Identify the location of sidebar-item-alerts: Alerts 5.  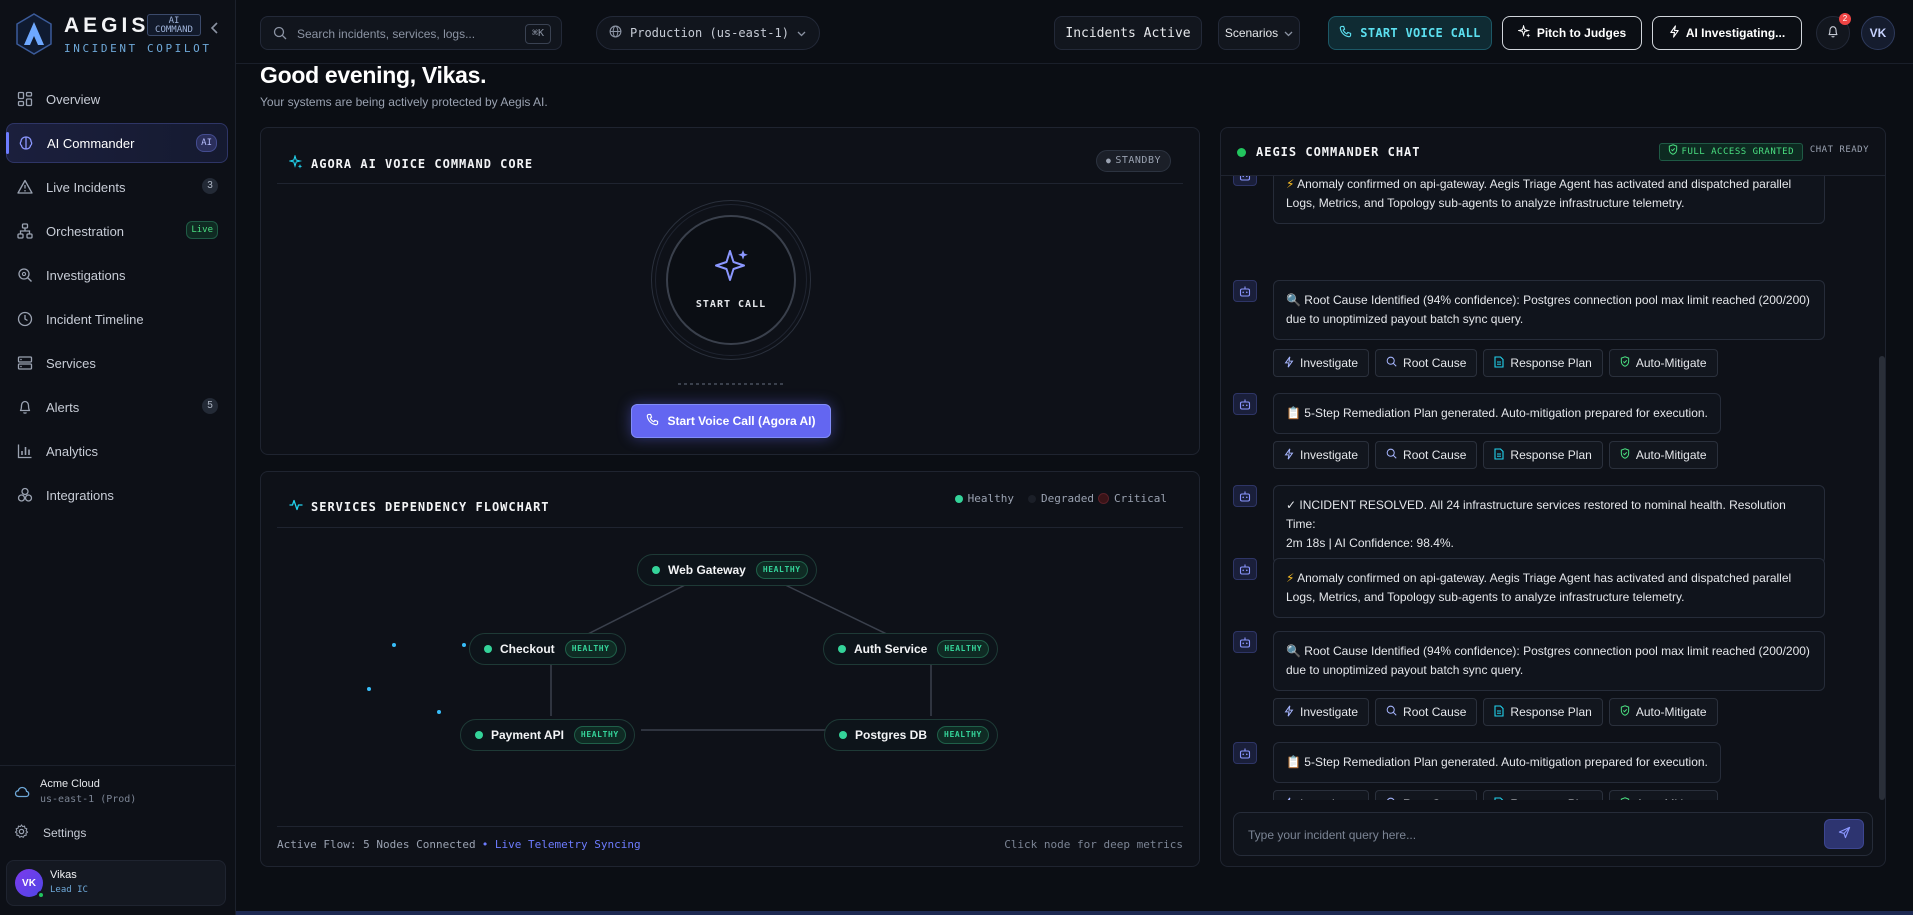
(117, 407).